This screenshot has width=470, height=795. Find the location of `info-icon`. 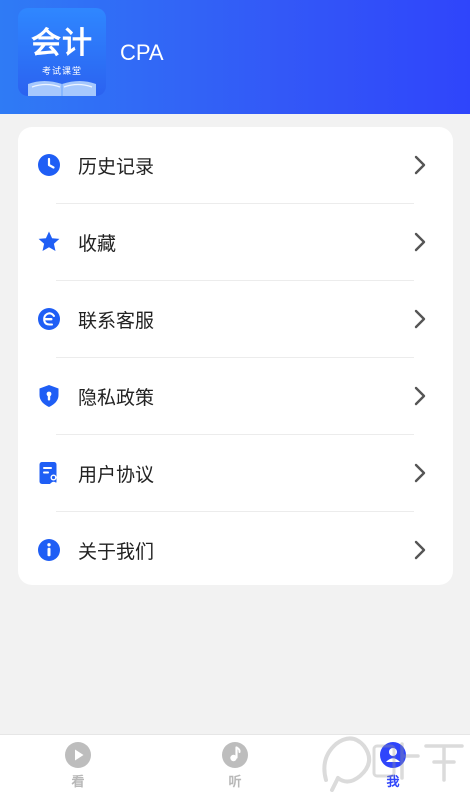

info-icon is located at coordinates (49, 550).